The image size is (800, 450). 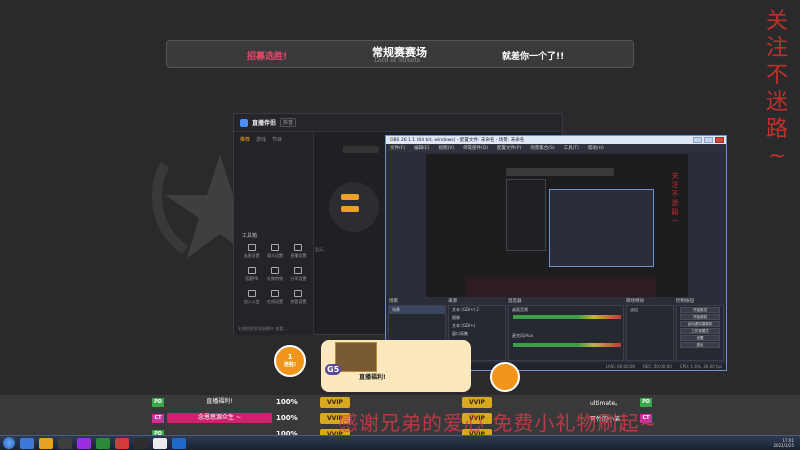 What do you see at coordinates (274, 297) in the screenshot?
I see `tool-item: 在线设置` at bounding box center [274, 297].